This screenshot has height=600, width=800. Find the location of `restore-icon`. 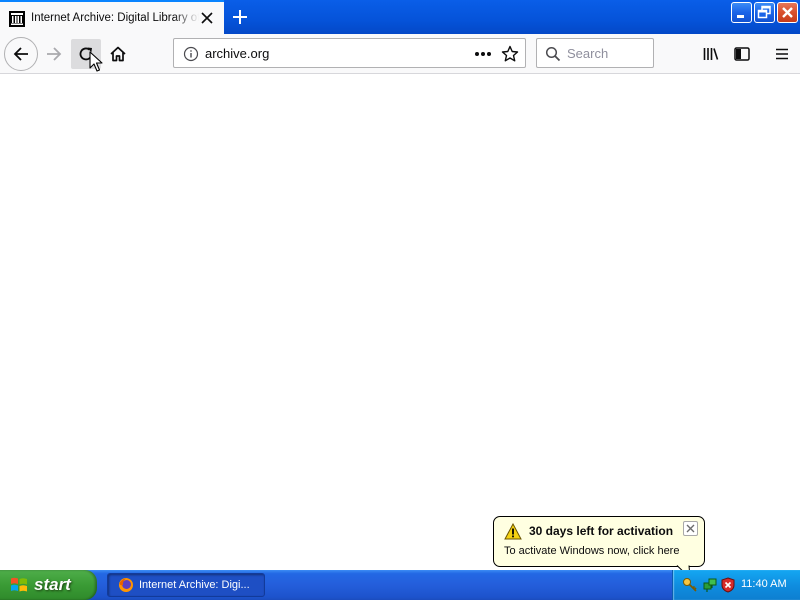

restore-icon is located at coordinates (764, 12).